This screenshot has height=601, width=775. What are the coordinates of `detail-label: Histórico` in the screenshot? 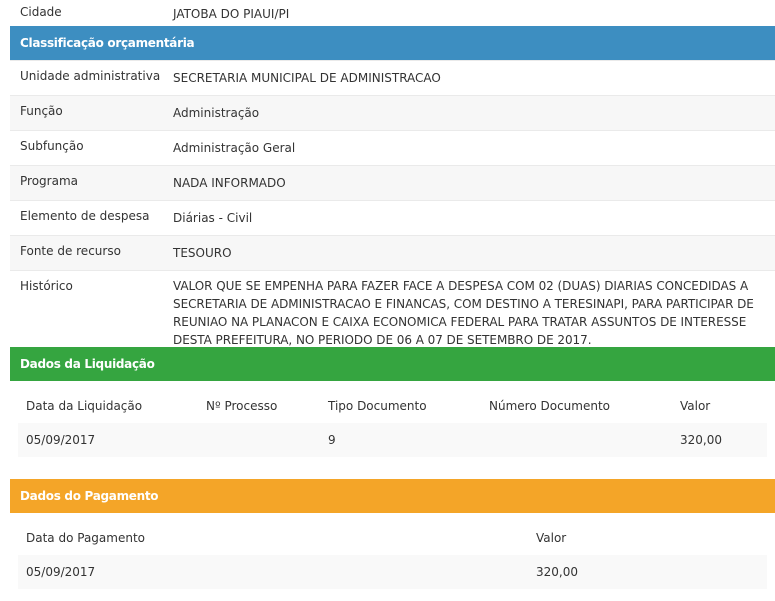 It's located at (46, 286).